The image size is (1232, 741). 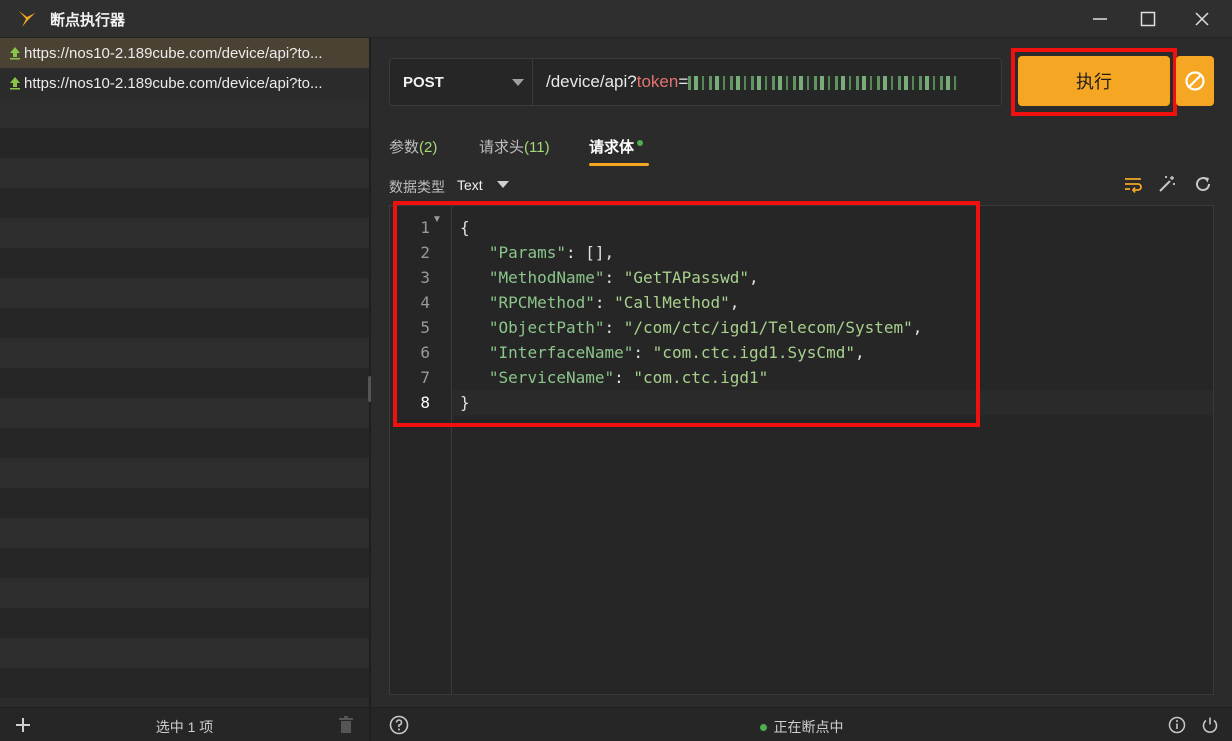 What do you see at coordinates (640, 143) in the screenshot?
I see `modified-dot` at bounding box center [640, 143].